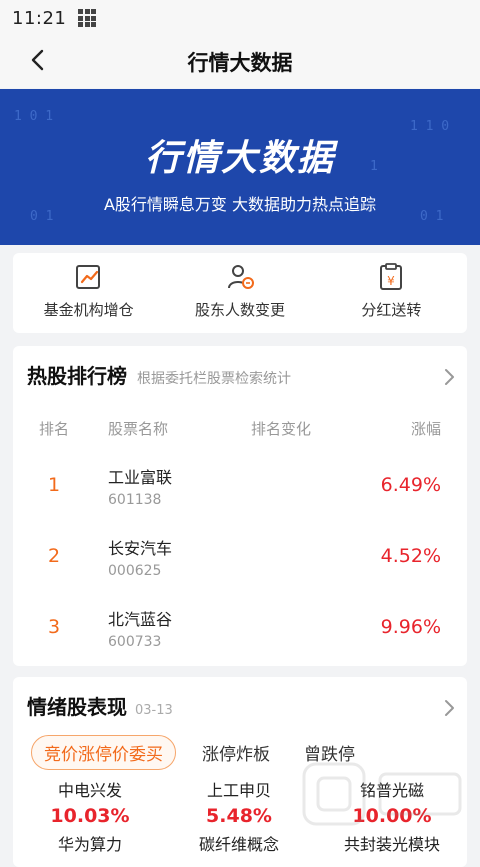  Describe the element at coordinates (240, 18) in the screenshot. I see `status-bar: 11:21` at that location.